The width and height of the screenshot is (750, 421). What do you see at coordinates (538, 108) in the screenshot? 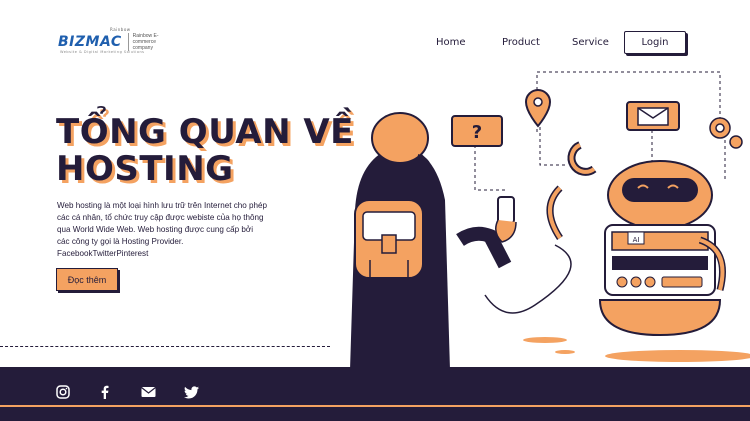
I see `location-pin-icon` at bounding box center [538, 108].